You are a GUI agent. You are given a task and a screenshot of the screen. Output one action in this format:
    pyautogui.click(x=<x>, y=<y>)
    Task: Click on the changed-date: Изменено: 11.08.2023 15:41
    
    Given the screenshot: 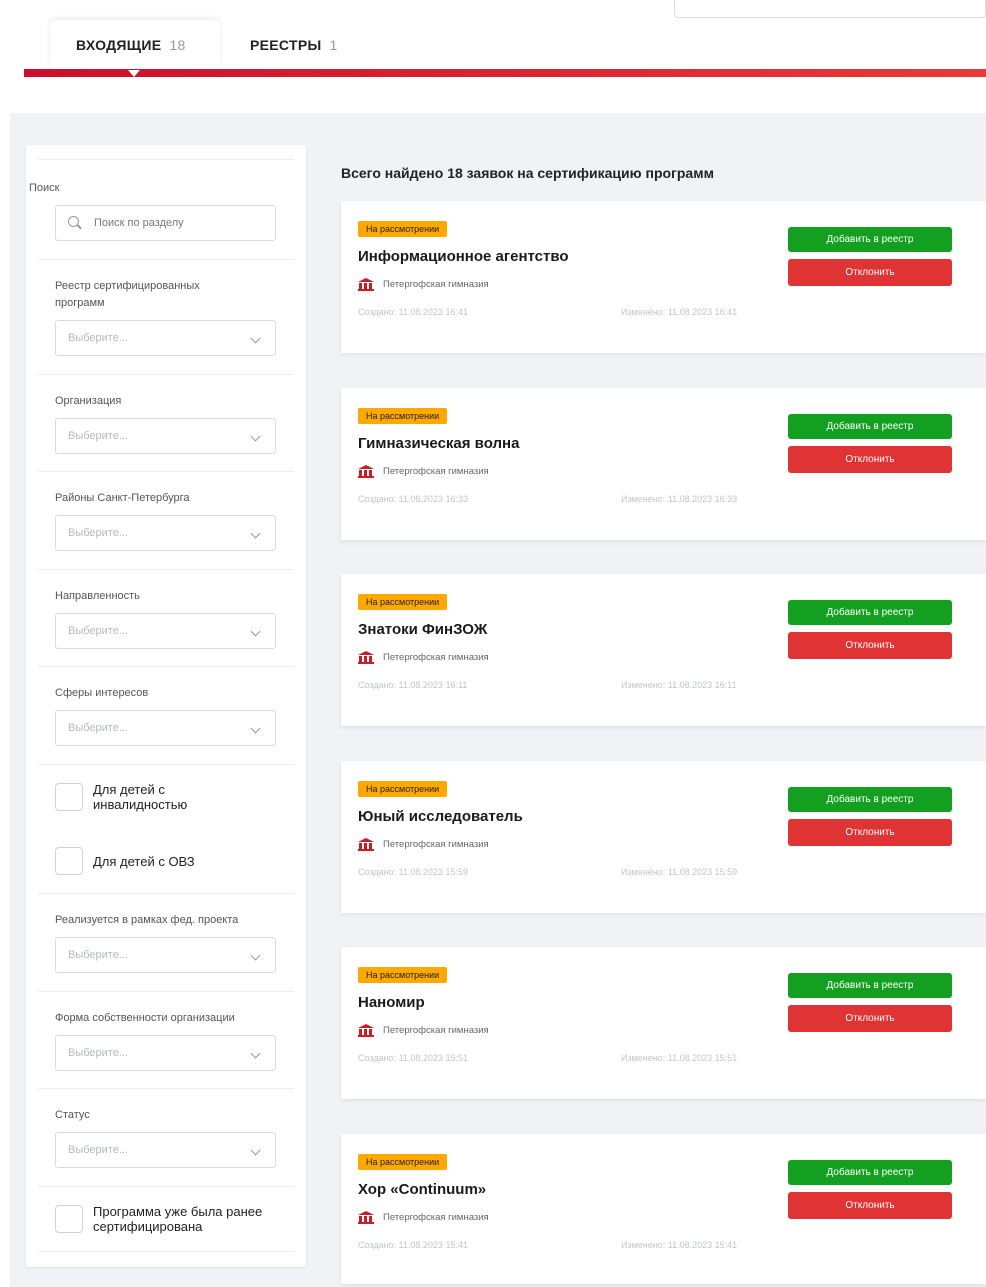 What is the action you would take?
    pyautogui.click(x=679, y=1245)
    